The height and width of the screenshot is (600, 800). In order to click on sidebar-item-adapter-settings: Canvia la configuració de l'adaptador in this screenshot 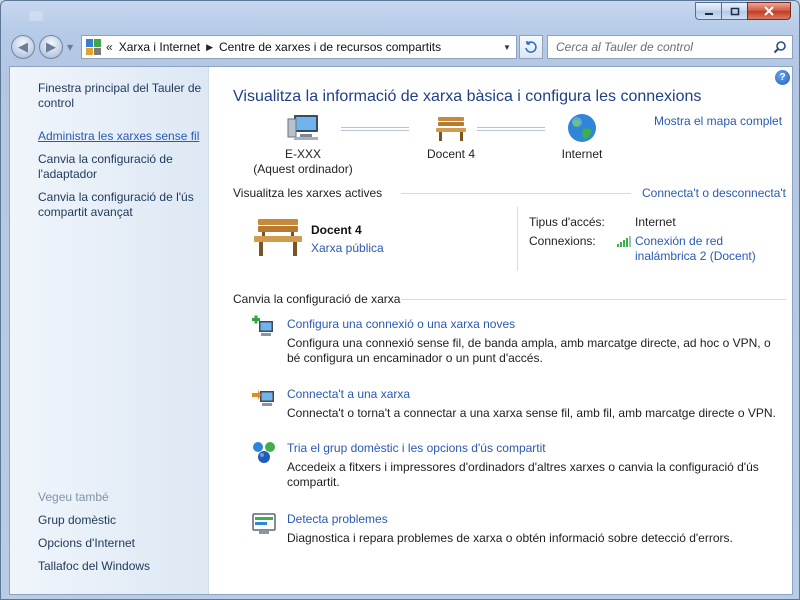, I will do `click(123, 167)`.